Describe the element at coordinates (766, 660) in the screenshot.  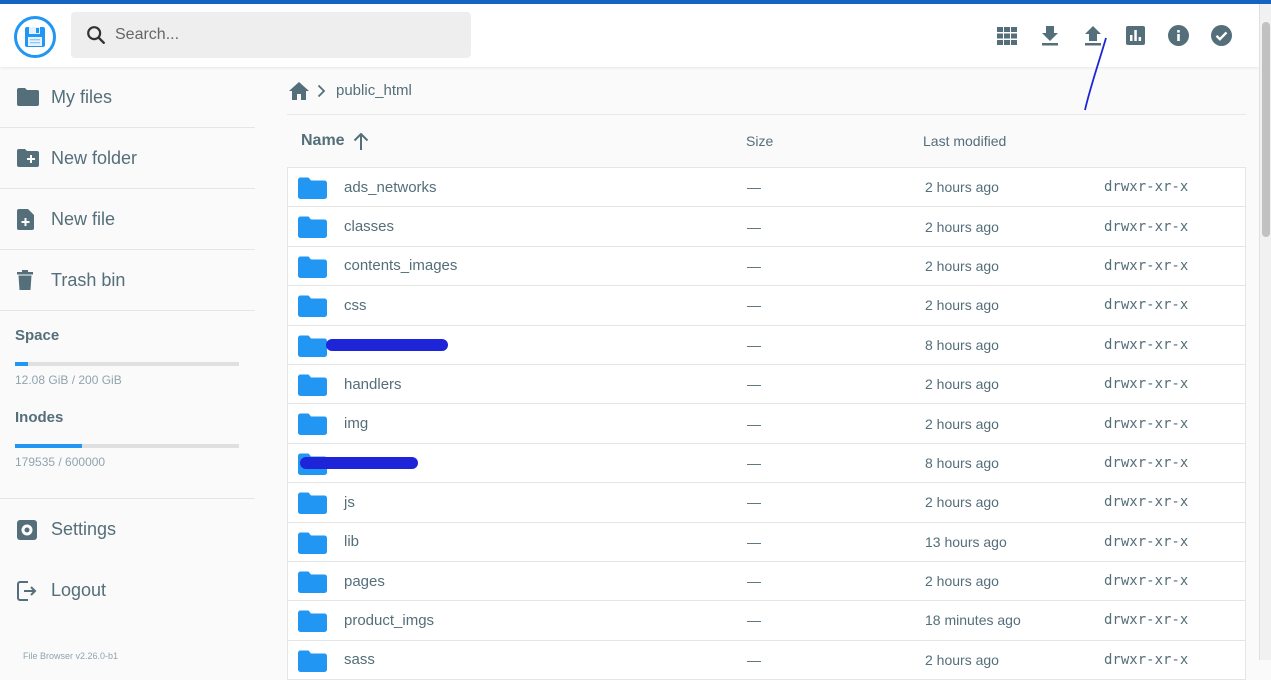
I see `table-row: sass —2 hours ago drwxr-xr-x` at that location.